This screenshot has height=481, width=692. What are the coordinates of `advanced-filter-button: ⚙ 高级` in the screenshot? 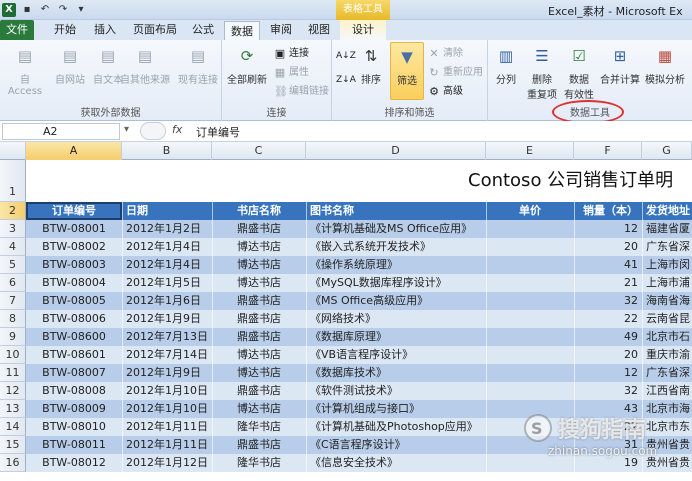 It's located at (445, 92).